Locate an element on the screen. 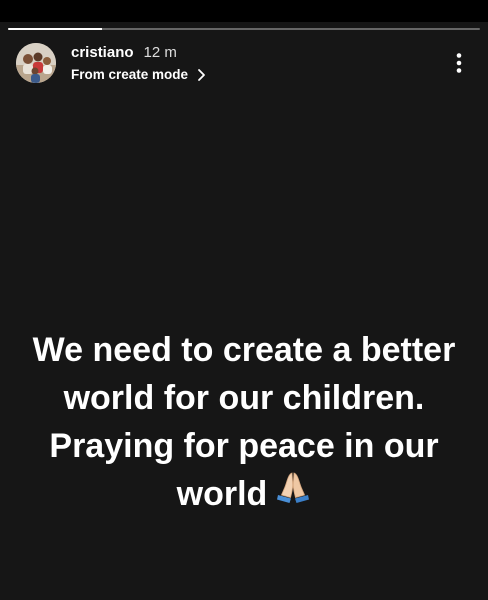 The image size is (488, 600). username: cristiano is located at coordinates (102, 53).